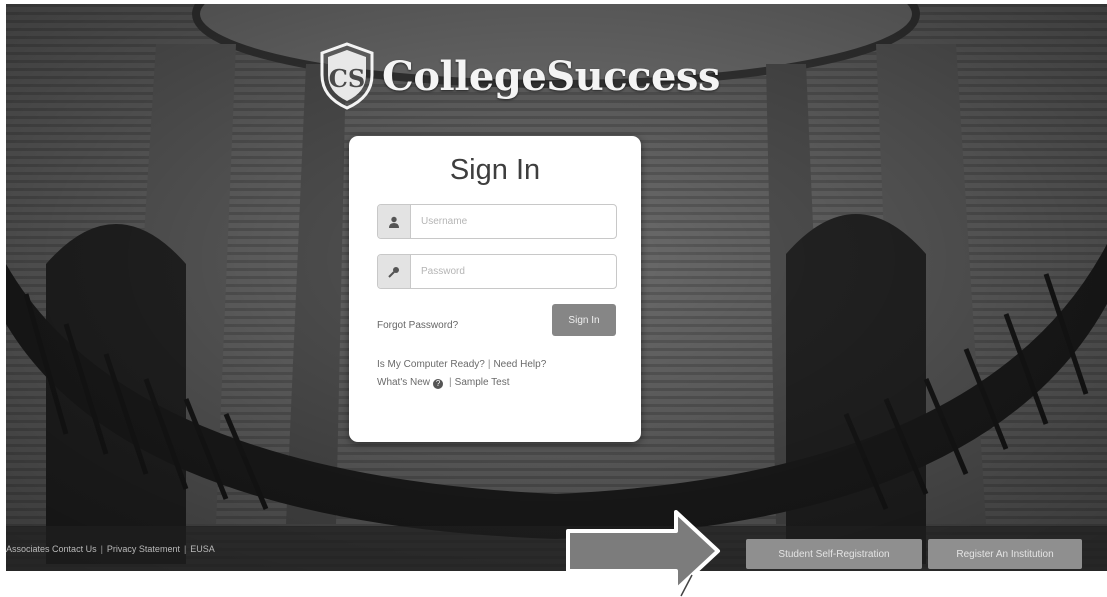 The image size is (1107, 597). Describe the element at coordinates (584, 320) in the screenshot. I see `sign-in-button: Sign In` at that location.